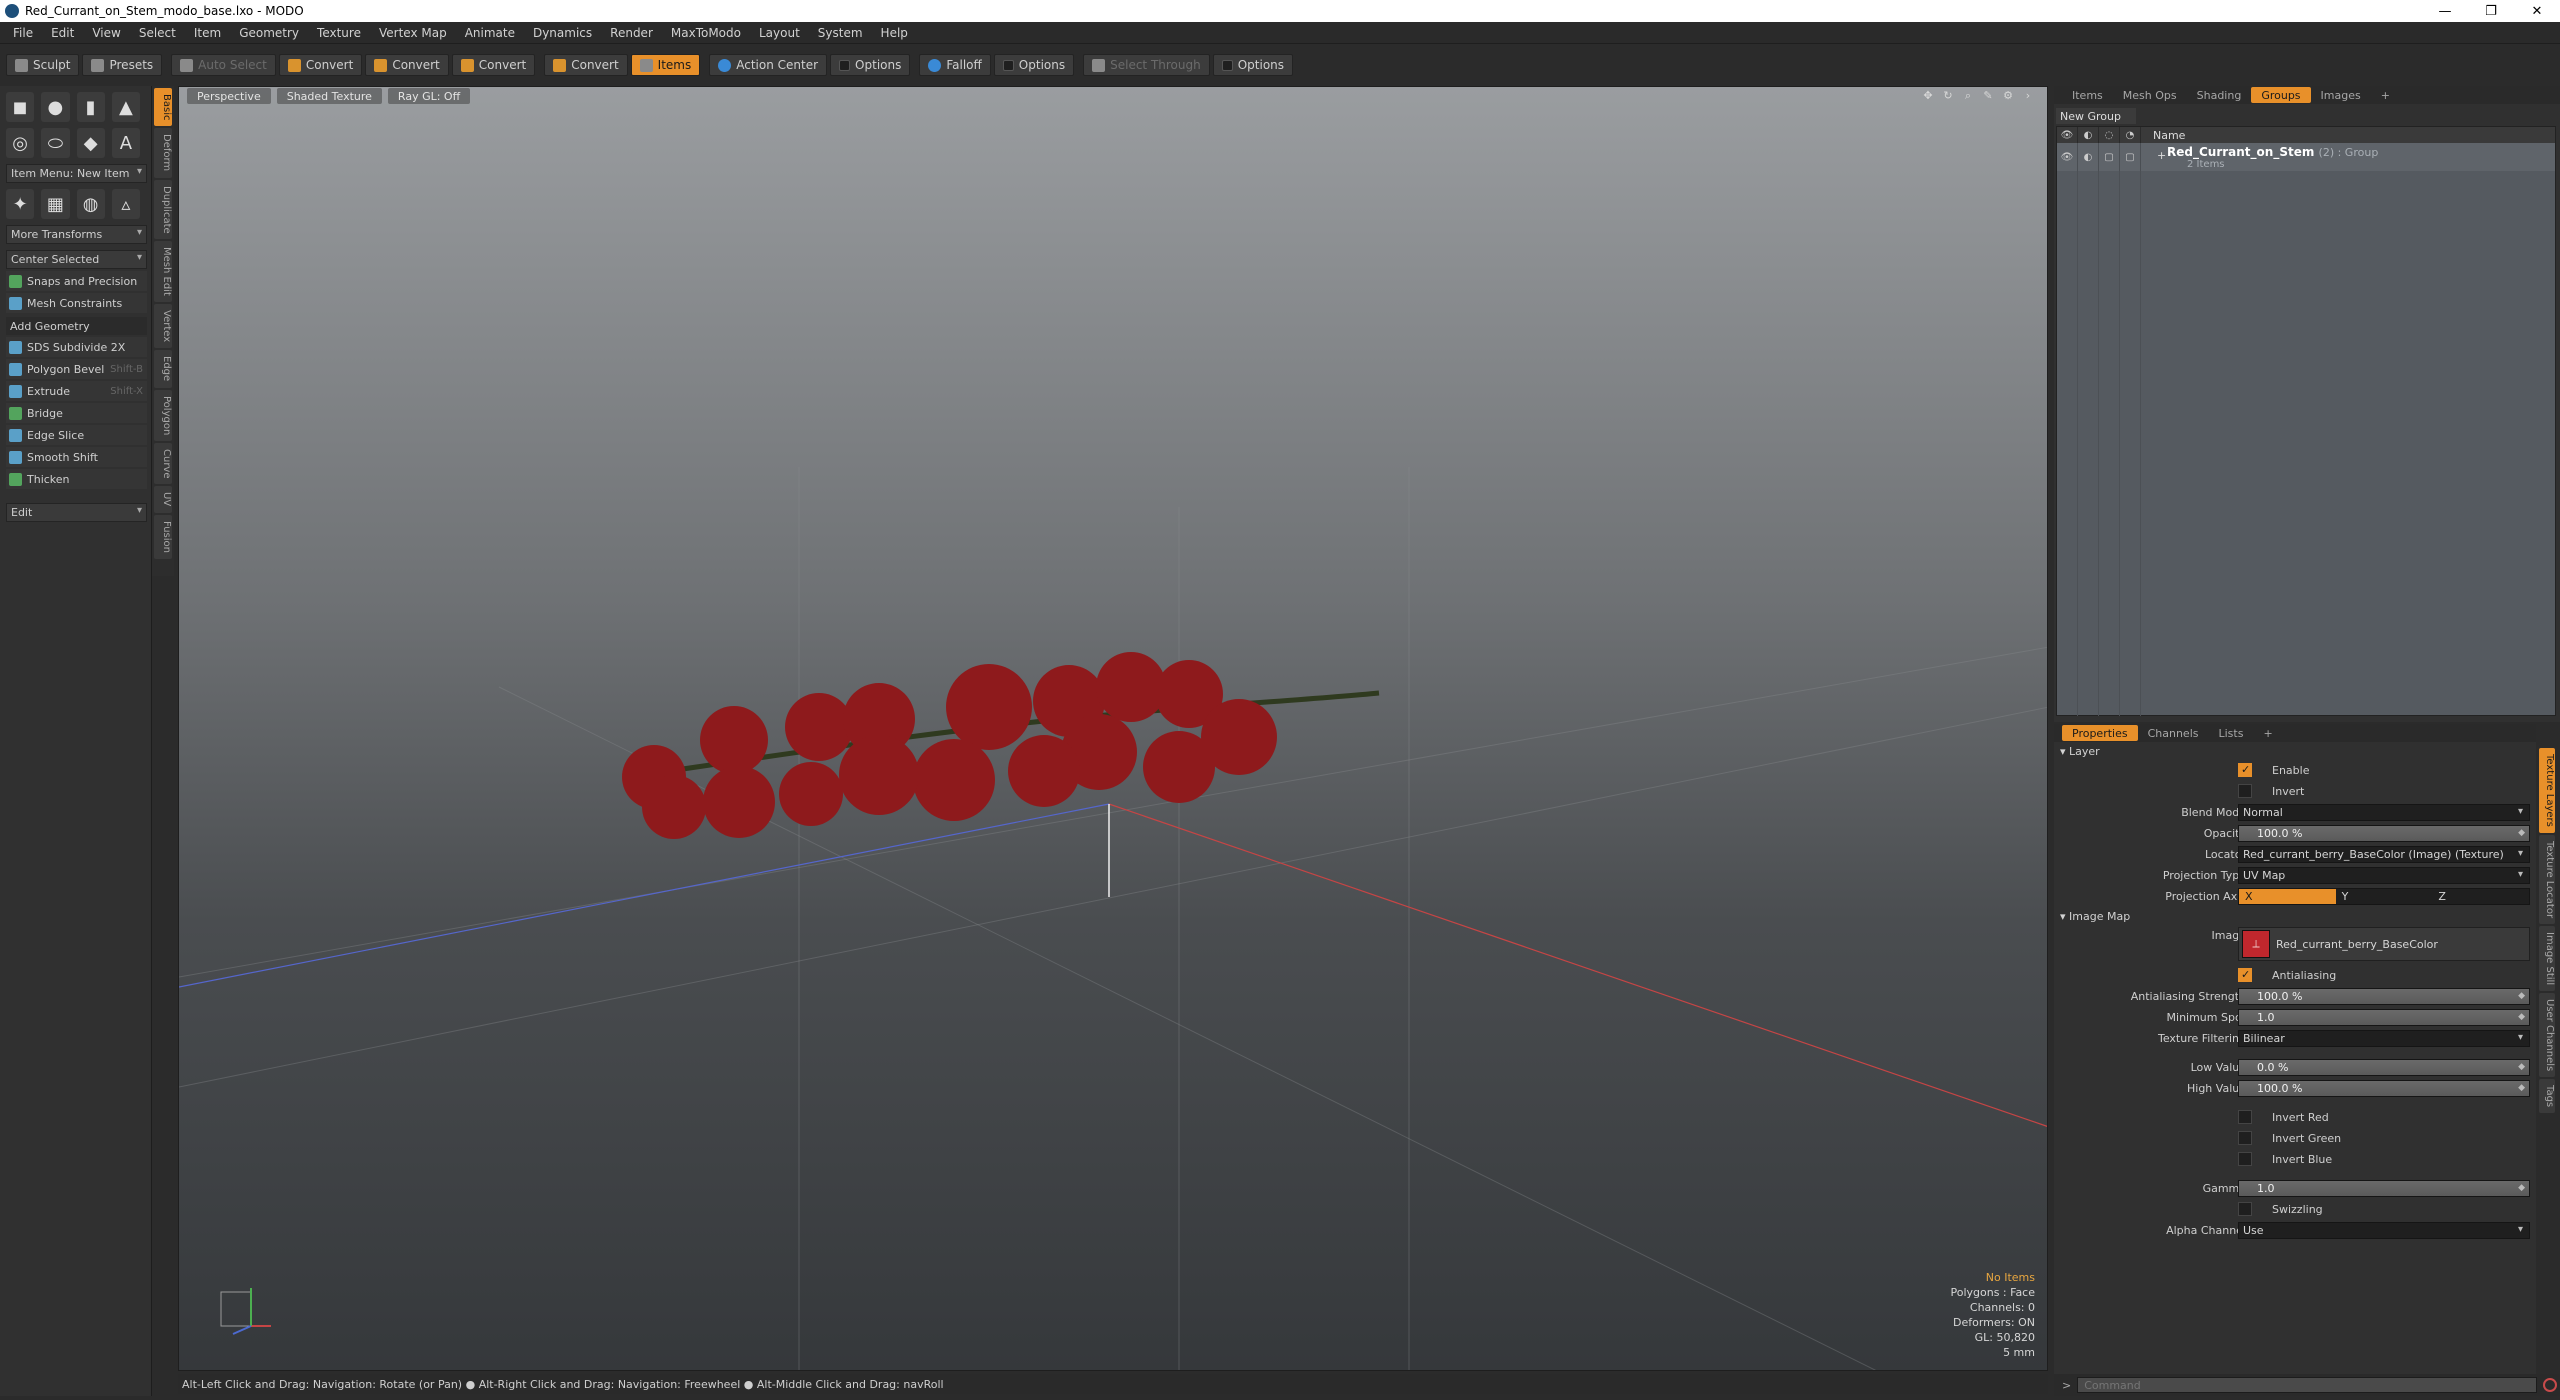 This screenshot has height=1400, width=2560. Describe the element at coordinates (163, 153) in the screenshot. I see `vtab-deform: Deform` at that location.